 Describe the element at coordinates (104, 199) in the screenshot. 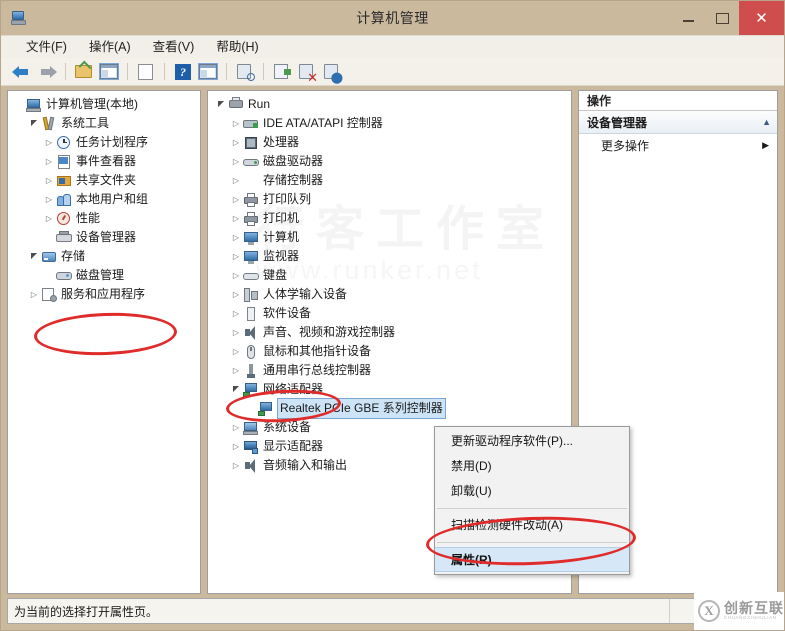

I see `console-tree-item-row: ▷ 本地用户和组` at that location.